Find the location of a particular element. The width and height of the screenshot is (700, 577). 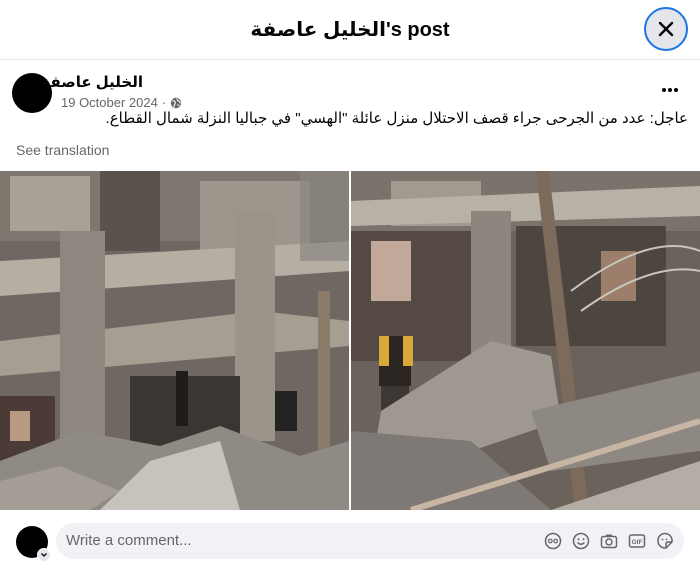

see-translation-link: See translation is located at coordinates (62, 150).